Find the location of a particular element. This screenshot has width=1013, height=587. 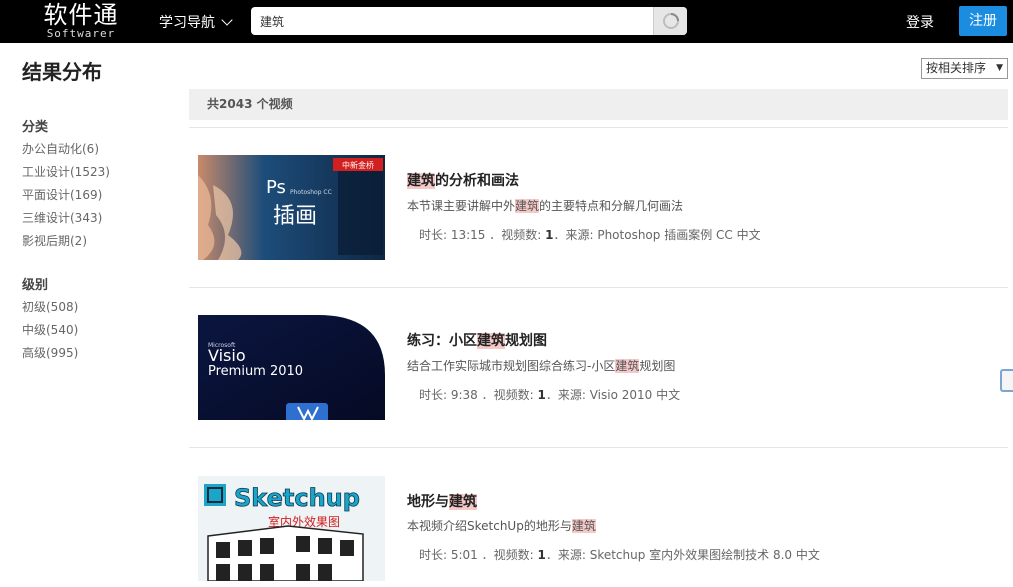

title-text: 规划图 is located at coordinates (526, 341).